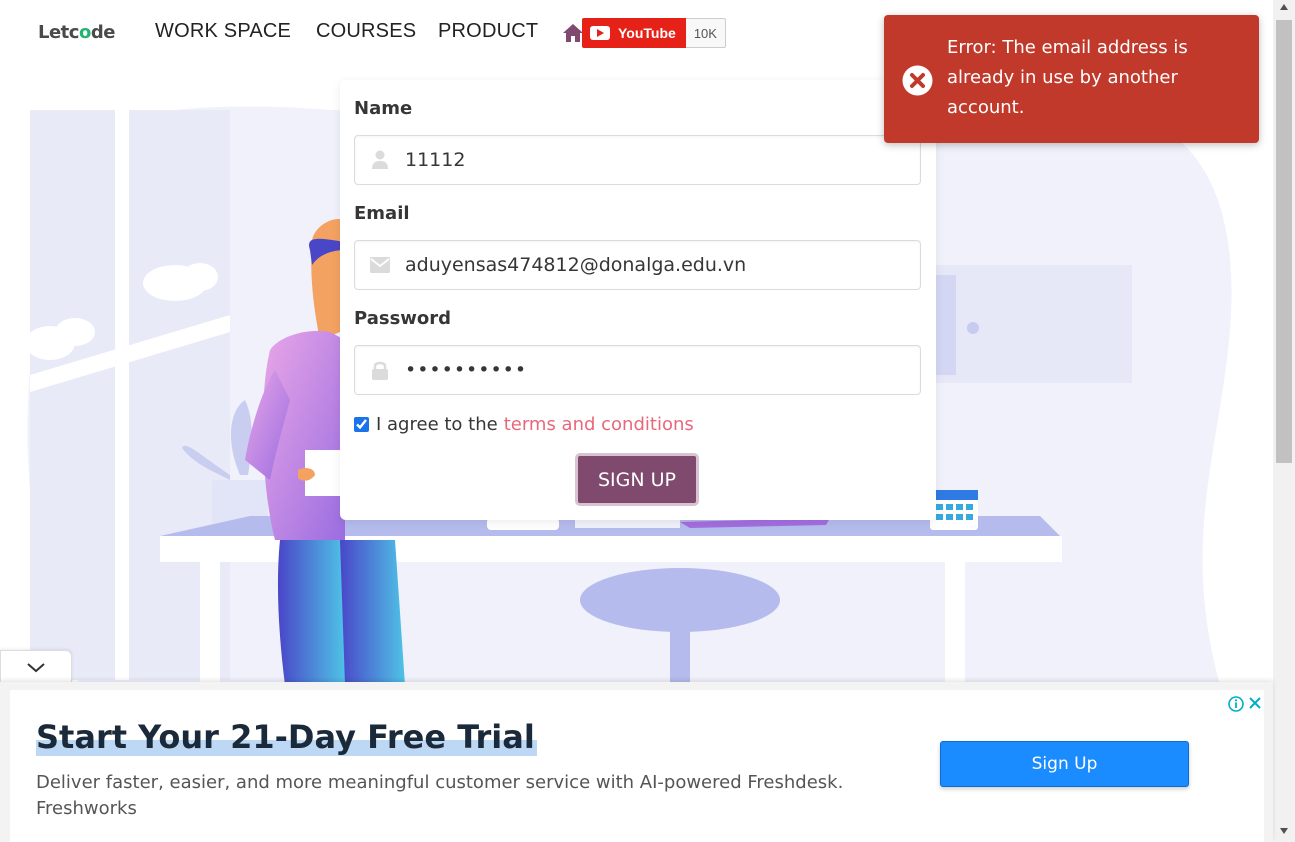 The width and height of the screenshot is (1295, 842). I want to click on ad-collapse-toggle, so click(36, 667).